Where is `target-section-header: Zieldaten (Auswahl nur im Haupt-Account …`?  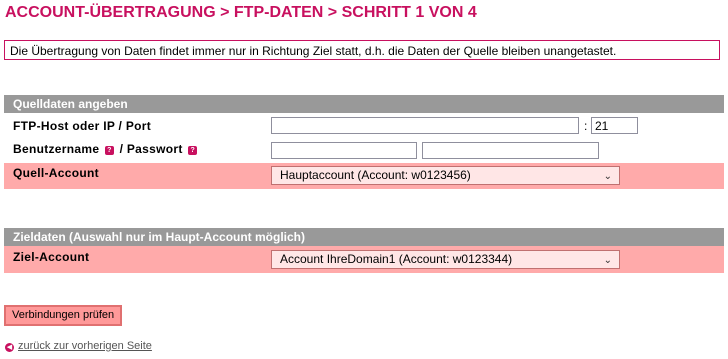 target-section-header: Zieldaten (Auswahl nur im Haupt-Account … is located at coordinates (364, 237).